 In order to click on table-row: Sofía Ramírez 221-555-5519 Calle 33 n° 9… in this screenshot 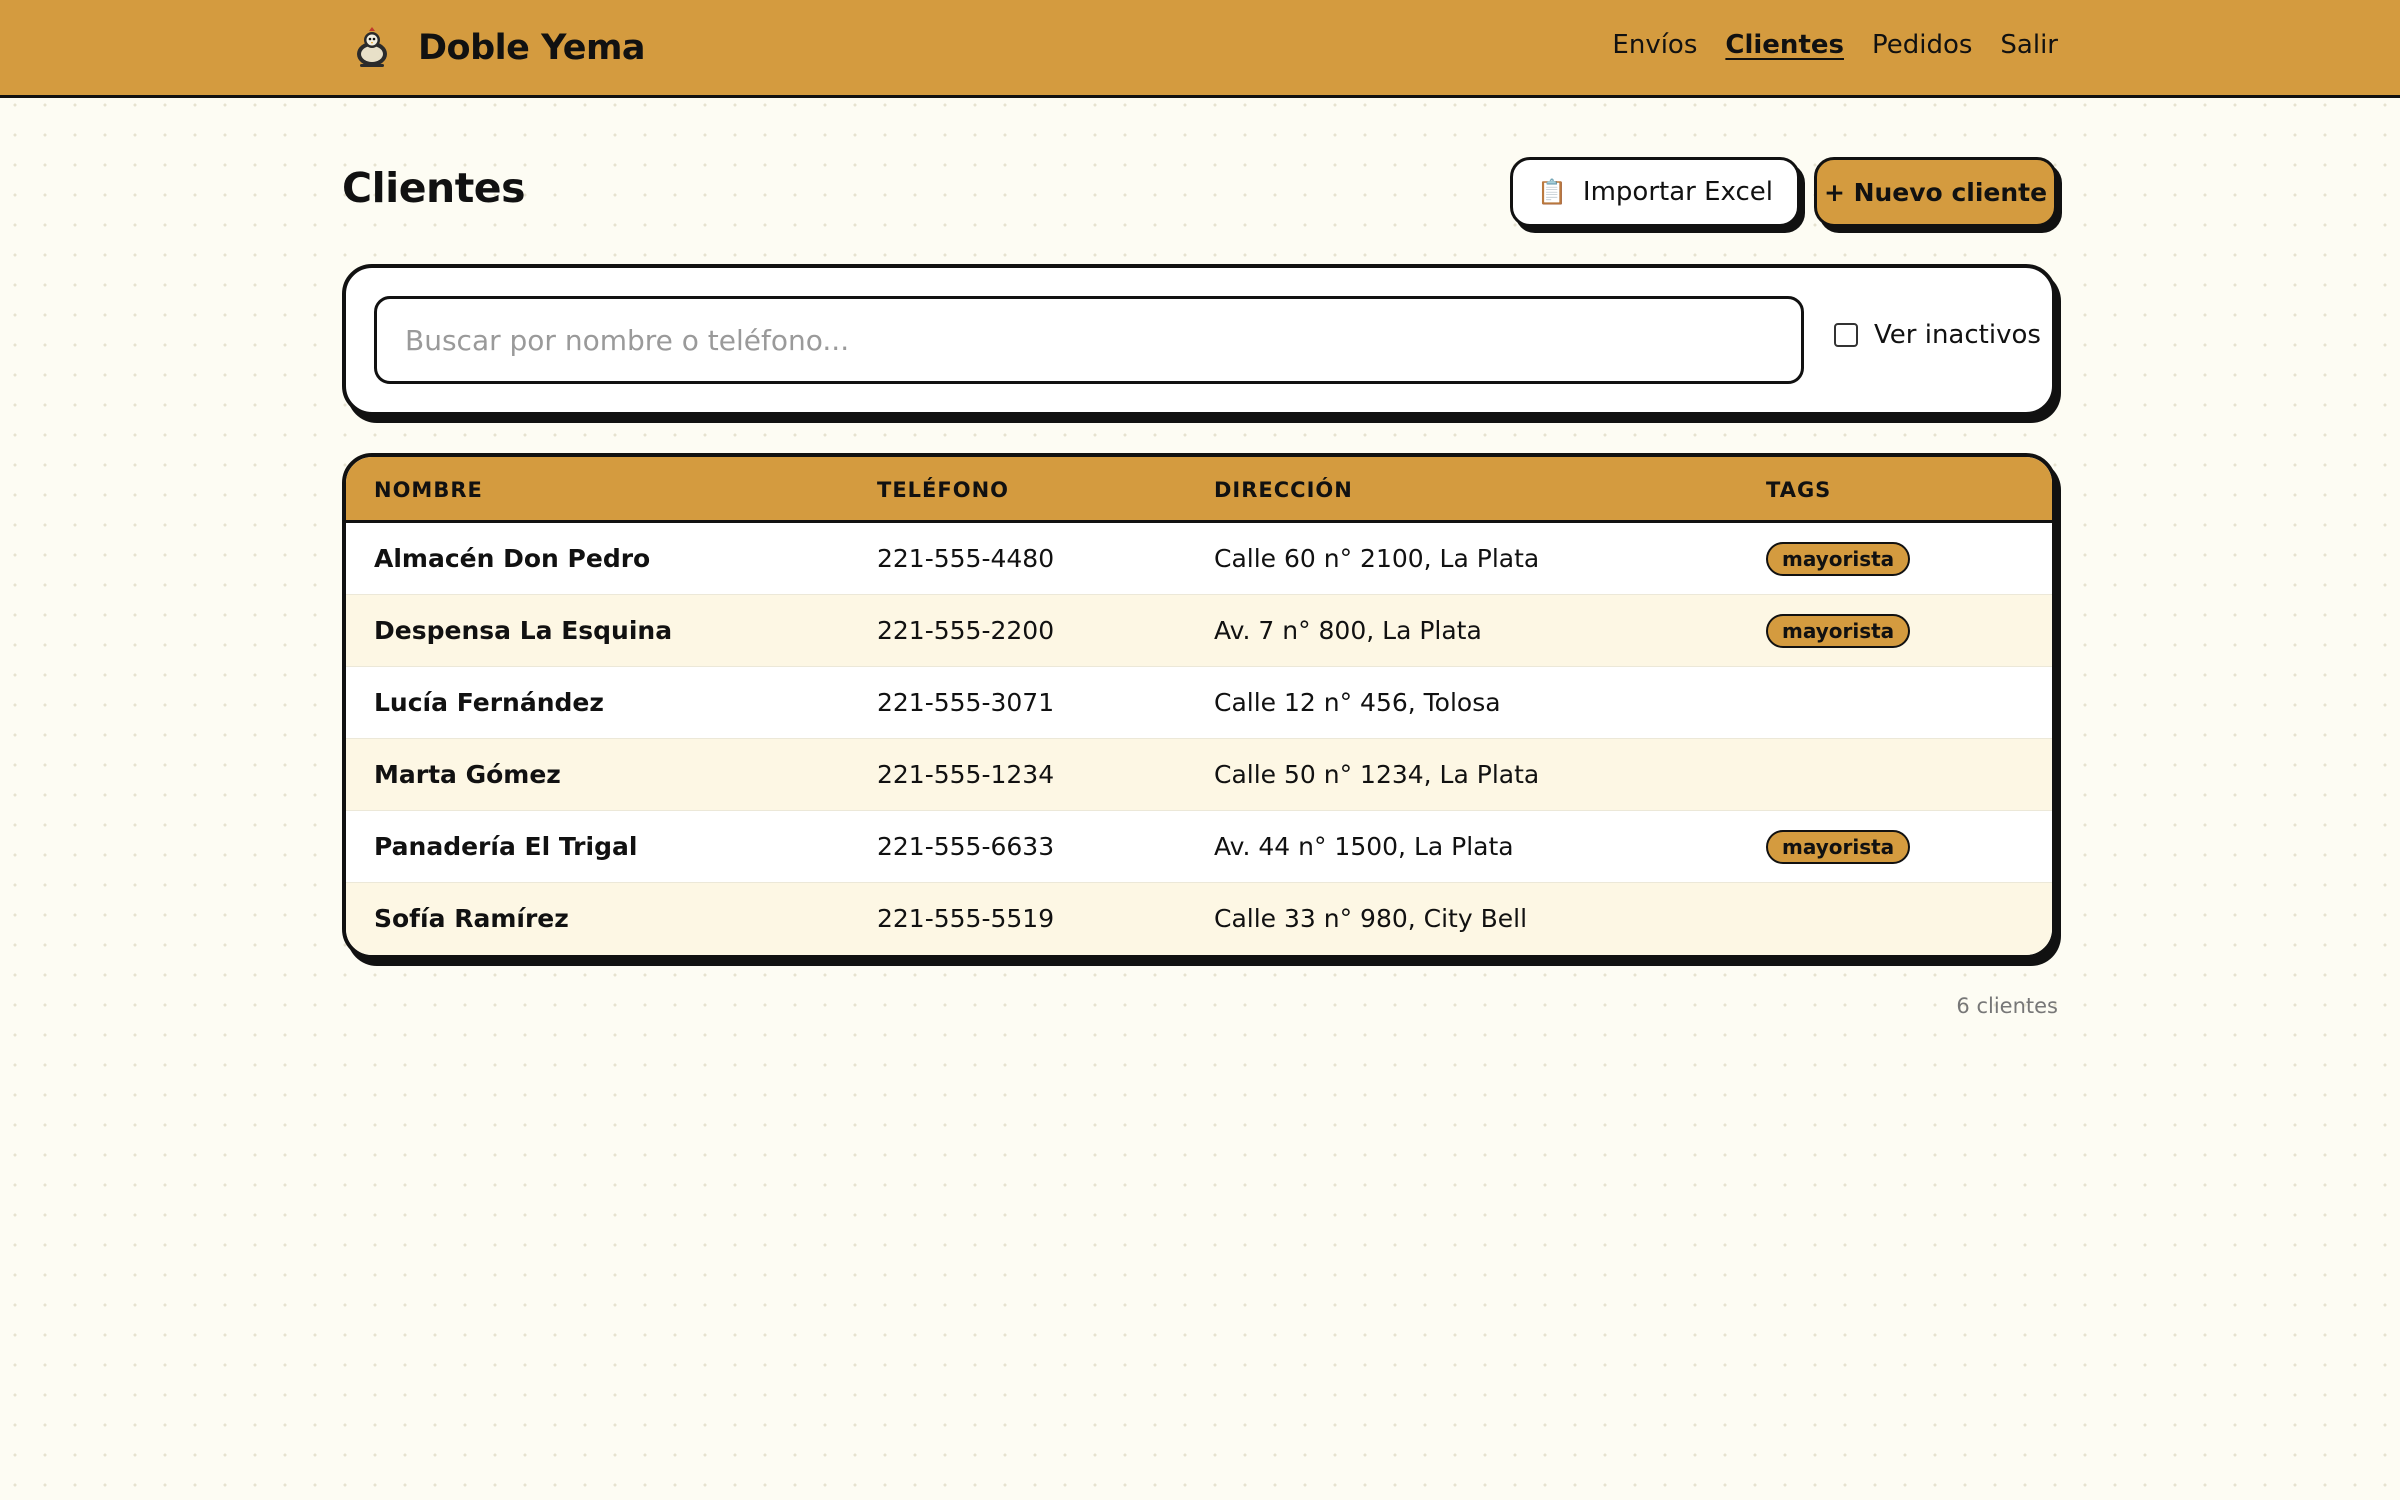, I will do `click(1199, 919)`.